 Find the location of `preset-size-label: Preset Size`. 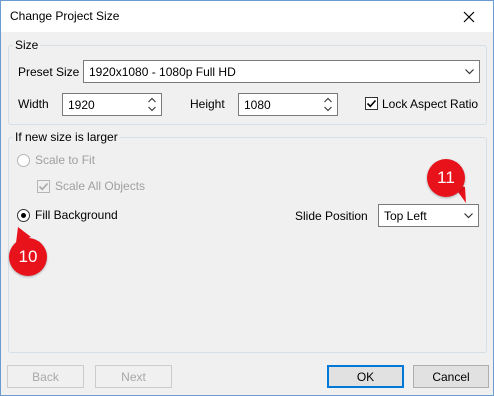

preset-size-label: Preset Size is located at coordinates (49, 72).